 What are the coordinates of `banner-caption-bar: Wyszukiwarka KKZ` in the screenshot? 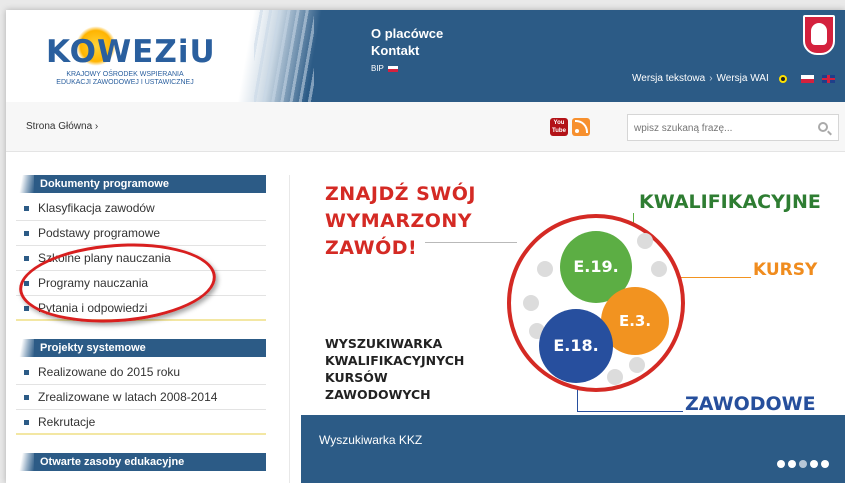 It's located at (573, 449).